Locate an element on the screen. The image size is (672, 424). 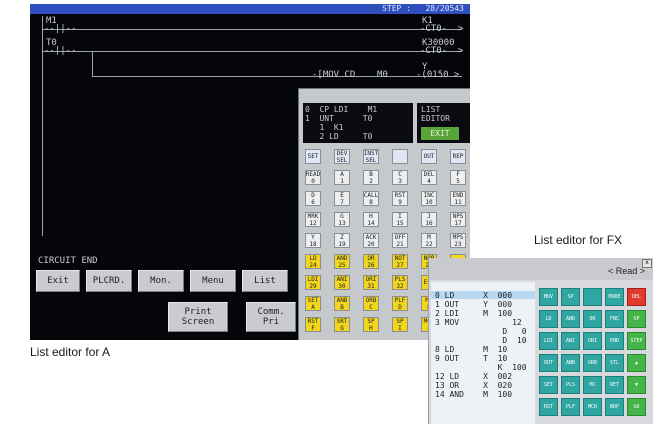
fx-key: SET is located at coordinates (548, 385).